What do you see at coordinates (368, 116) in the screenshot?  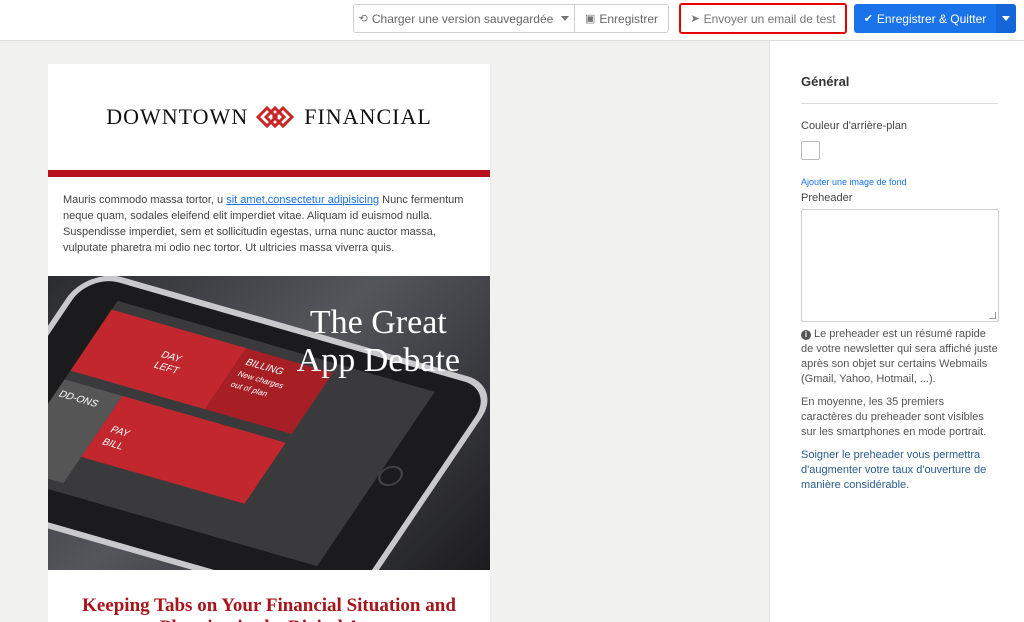 I see `logo-text-right: FINANCIAL` at bounding box center [368, 116].